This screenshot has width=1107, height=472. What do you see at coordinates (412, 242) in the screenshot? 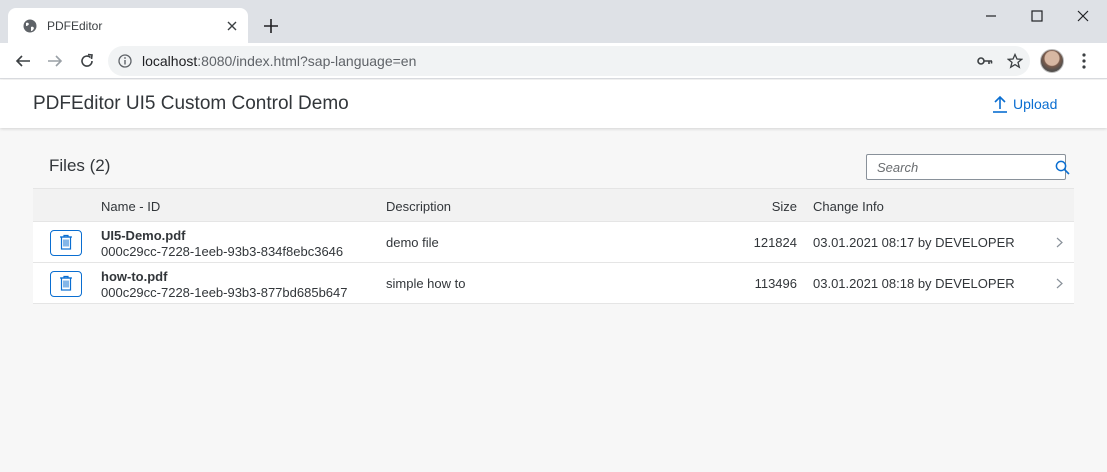
I see `file-description: demo file` at bounding box center [412, 242].